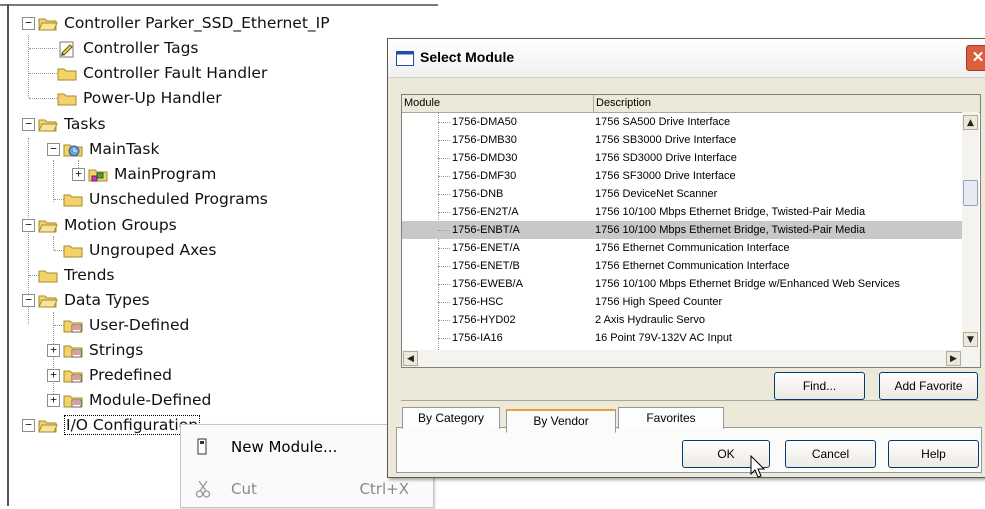  I want to click on tree-item-data-types: Data Types, so click(94, 300).